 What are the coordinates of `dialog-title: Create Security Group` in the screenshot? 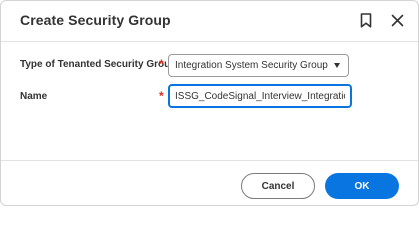 It's located at (95, 20).